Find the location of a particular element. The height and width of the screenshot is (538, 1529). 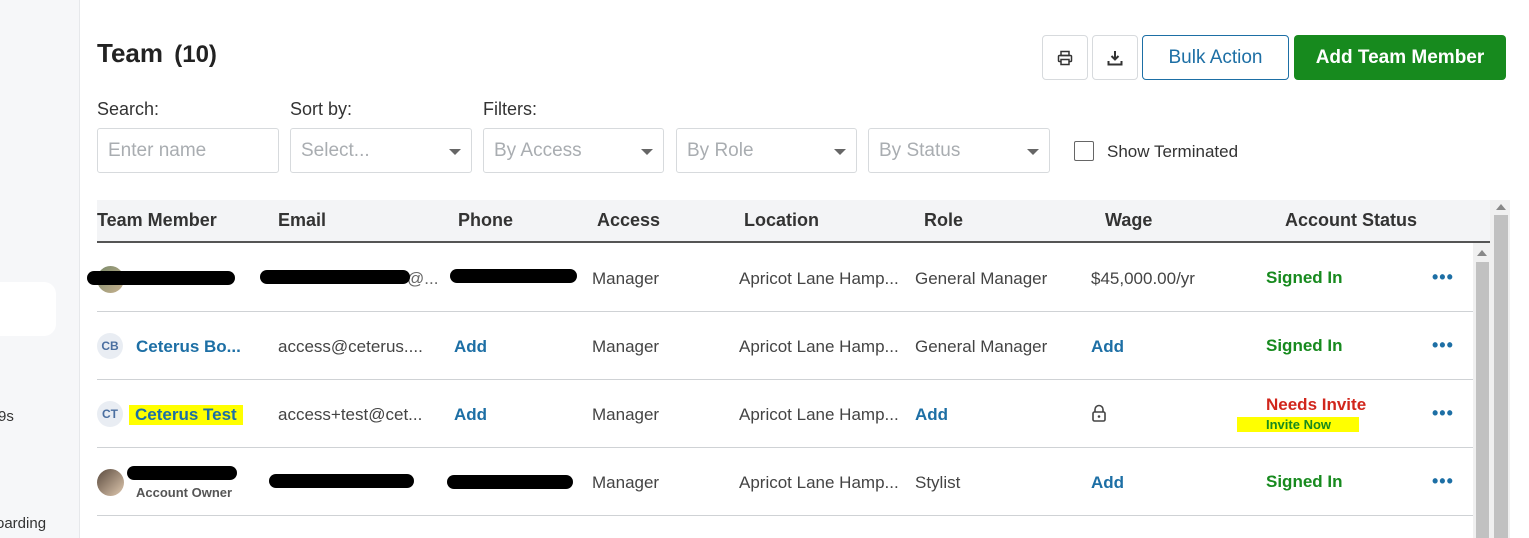

search-input: Enter name is located at coordinates (188, 150).